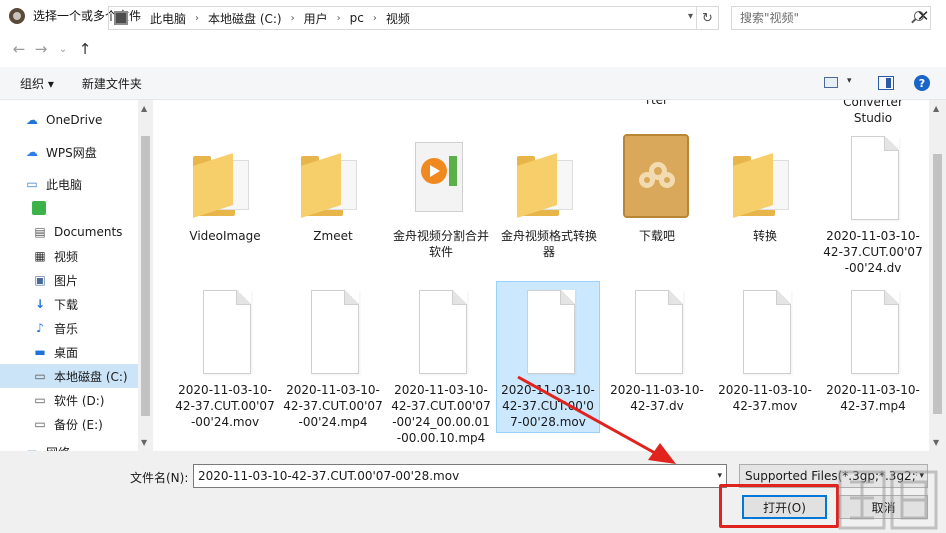 The height and width of the screenshot is (533, 946). Describe the element at coordinates (920, 476) in the screenshot. I see `chevron-down-icon: ▾` at that location.